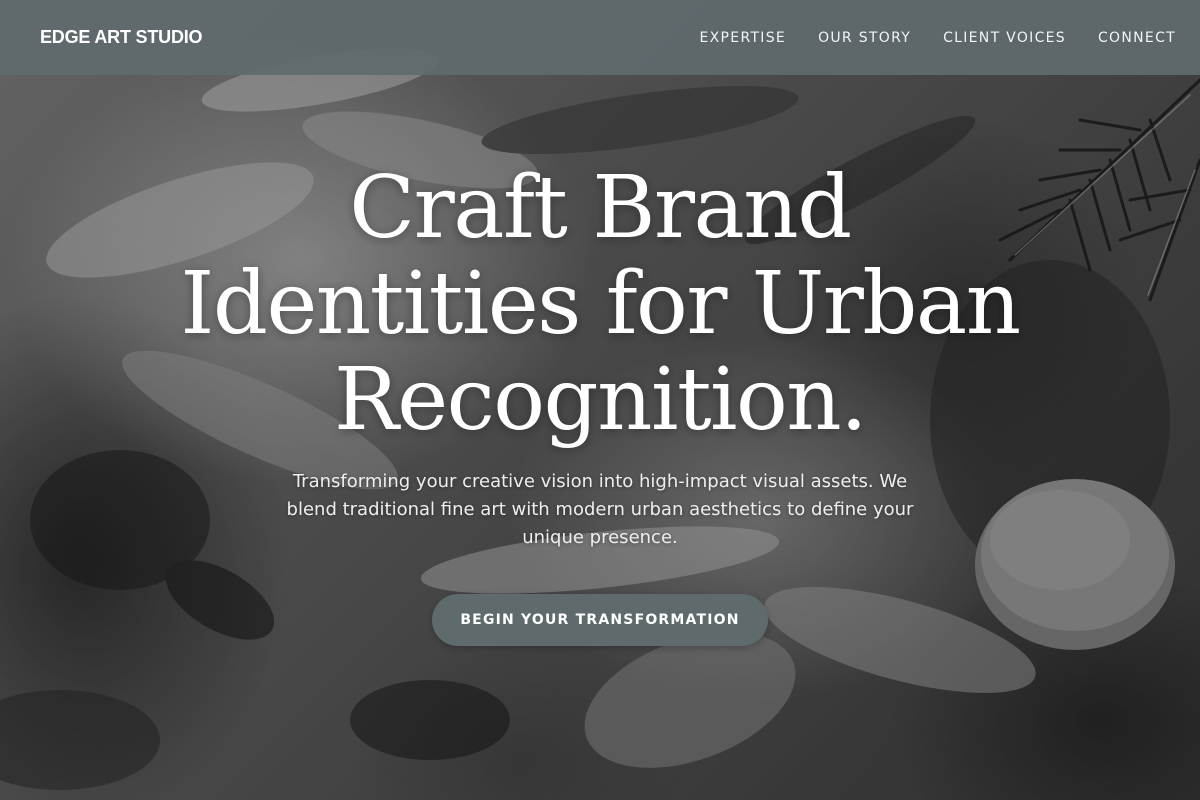 The image size is (1200, 800). Describe the element at coordinates (600, 208) in the screenshot. I see `headline-line: Craft Brand` at that location.